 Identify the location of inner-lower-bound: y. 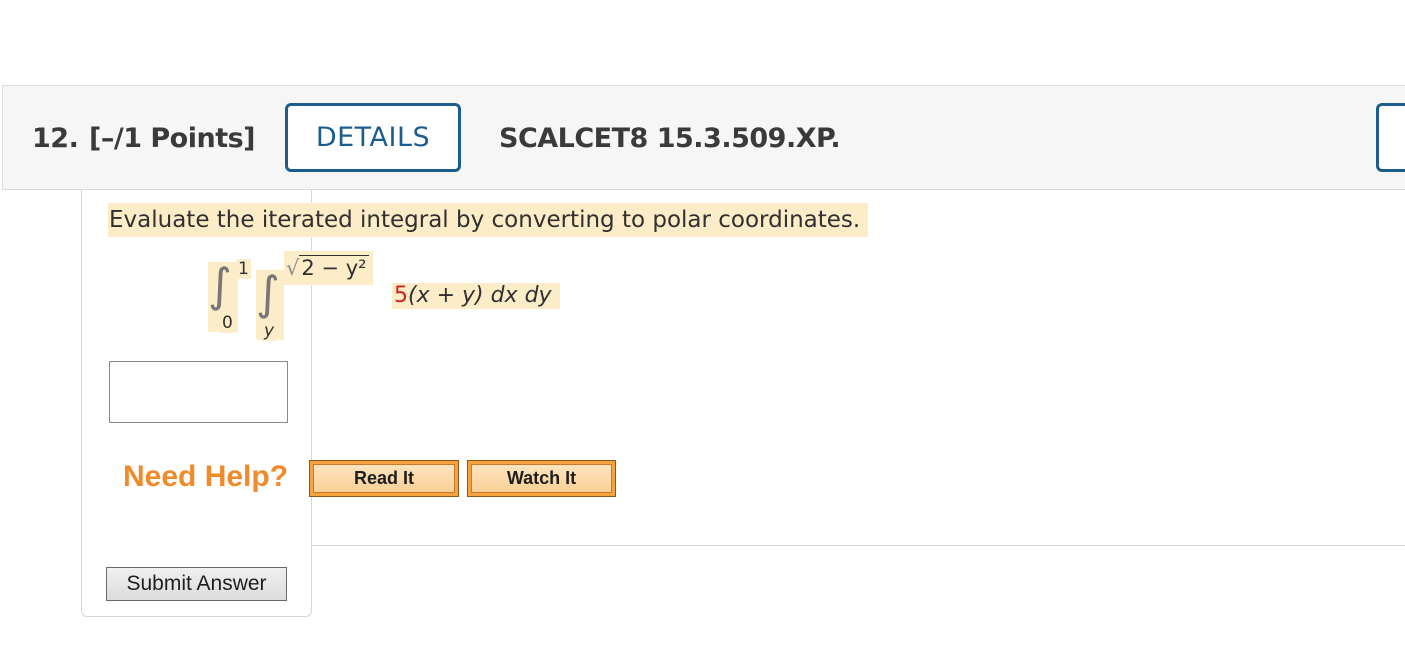
(269, 331).